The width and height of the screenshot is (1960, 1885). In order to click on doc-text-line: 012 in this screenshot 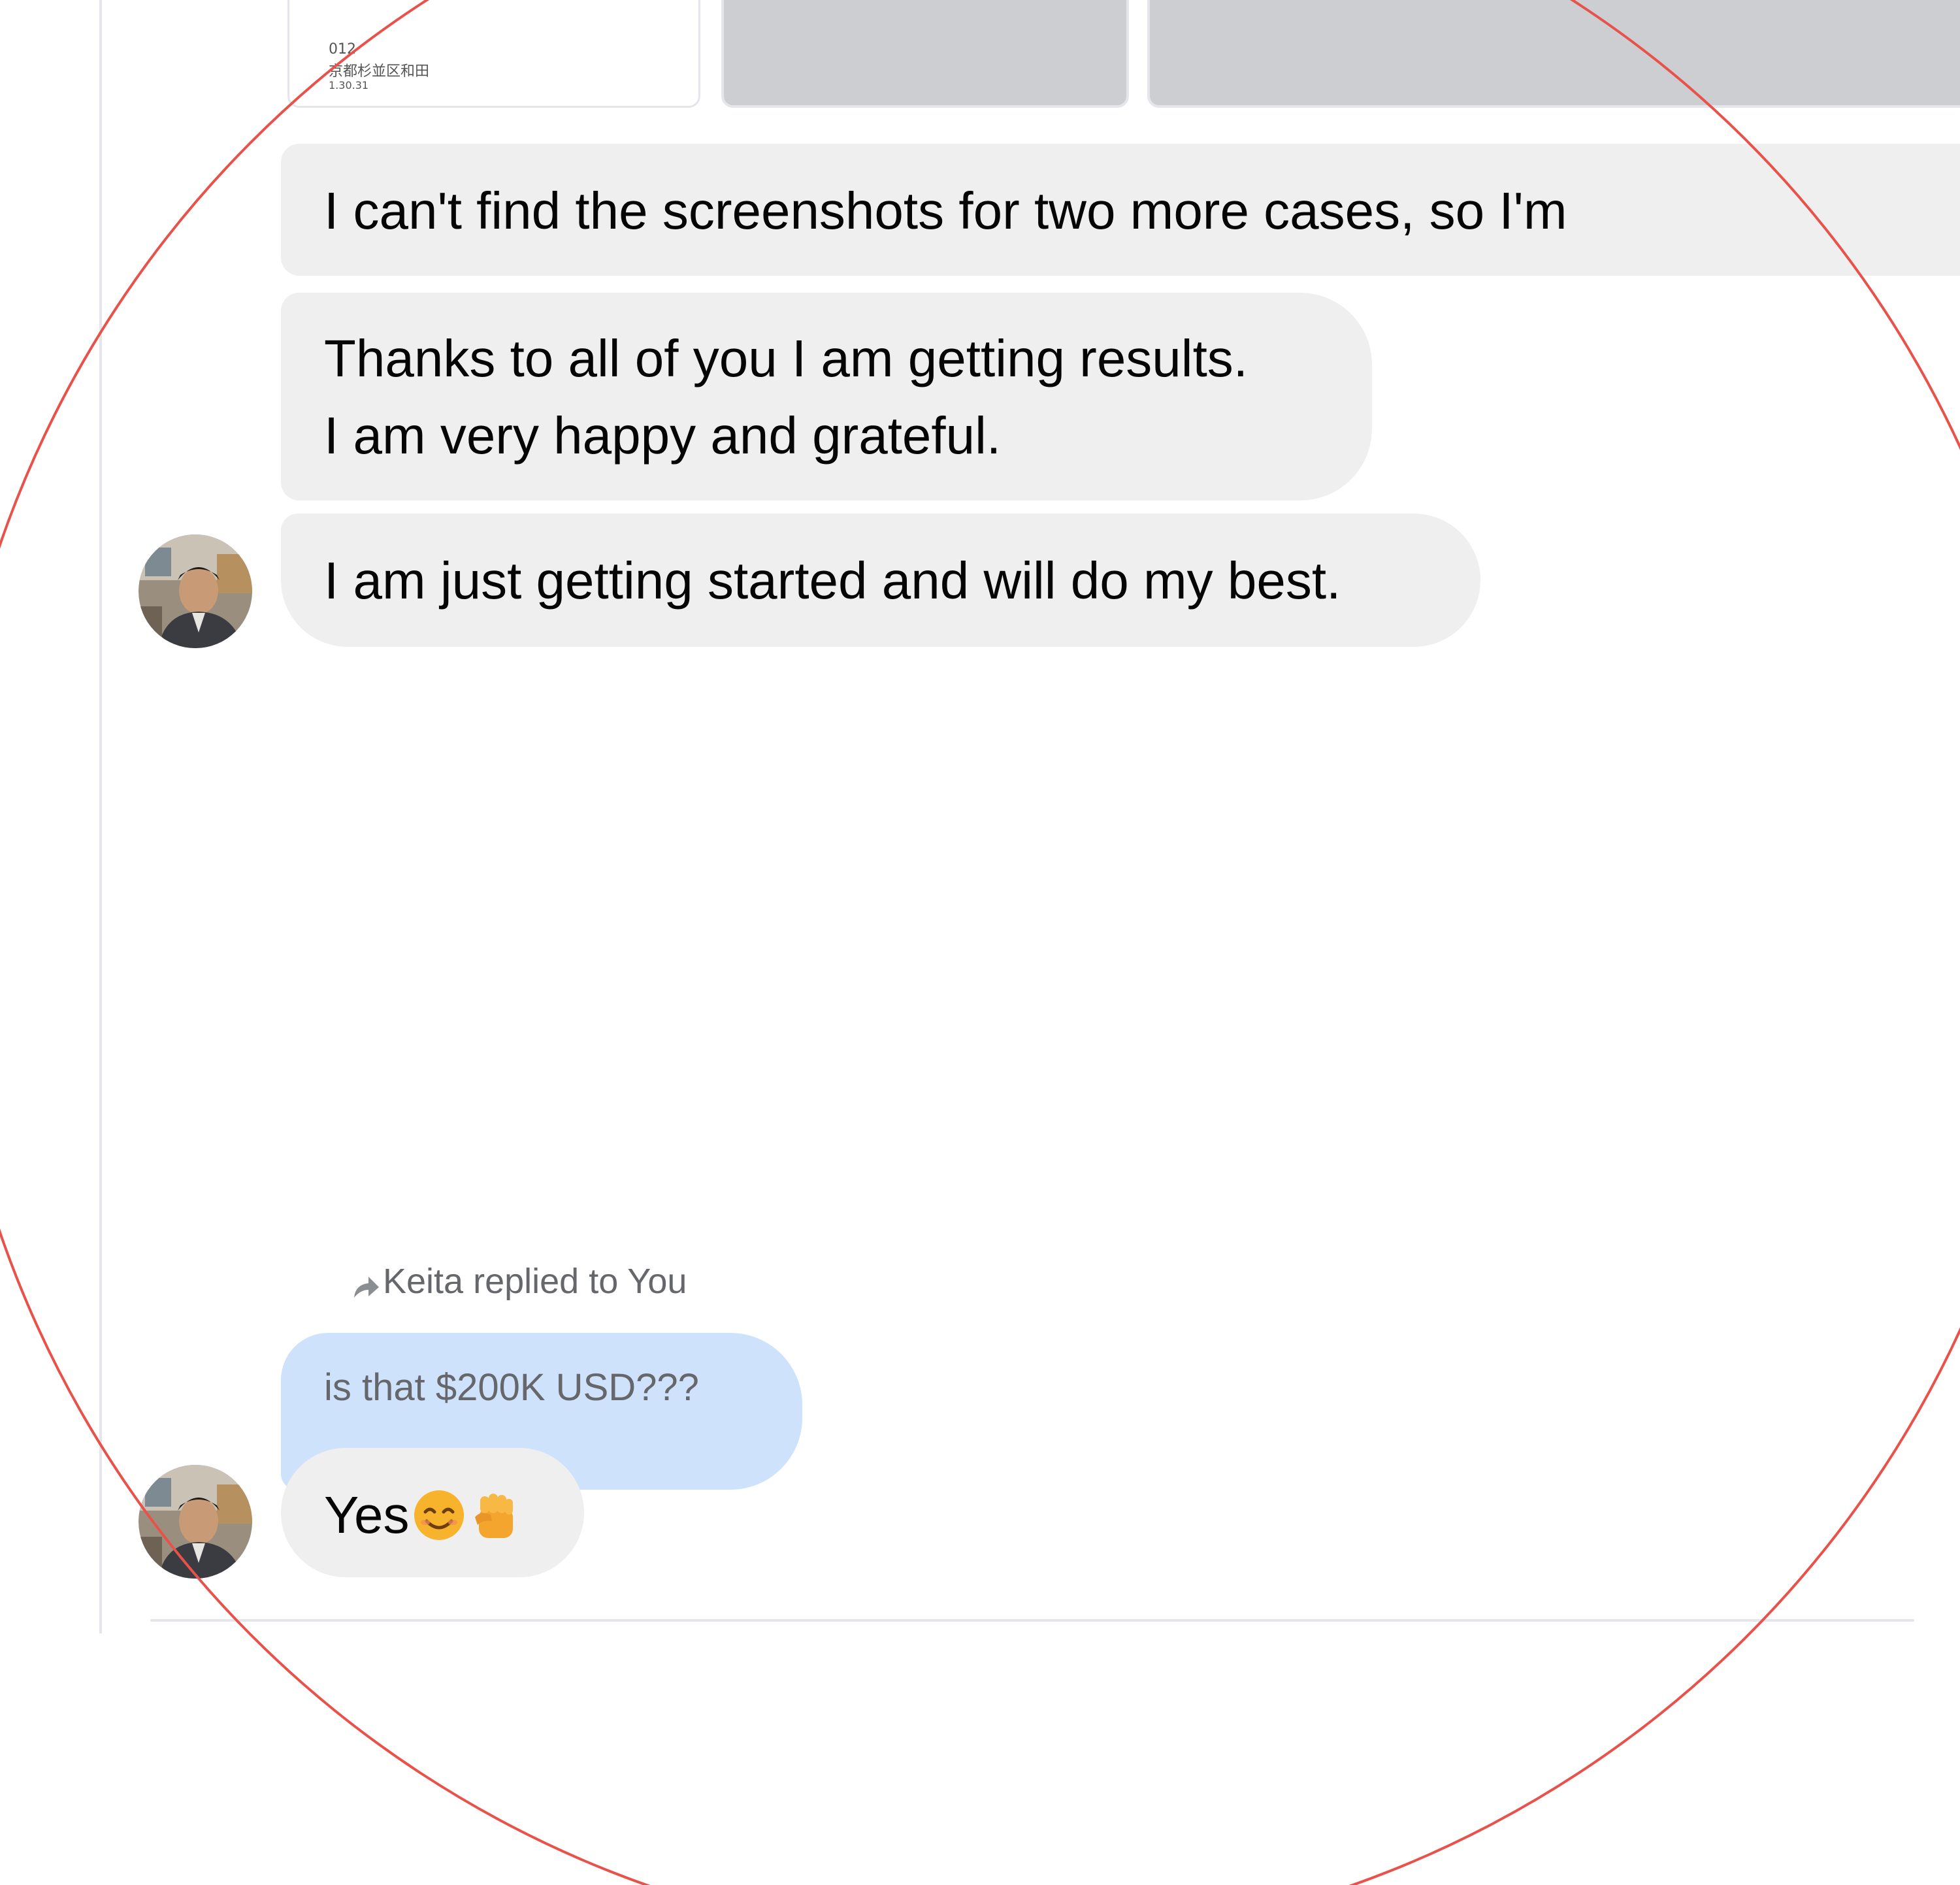, I will do `click(342, 49)`.